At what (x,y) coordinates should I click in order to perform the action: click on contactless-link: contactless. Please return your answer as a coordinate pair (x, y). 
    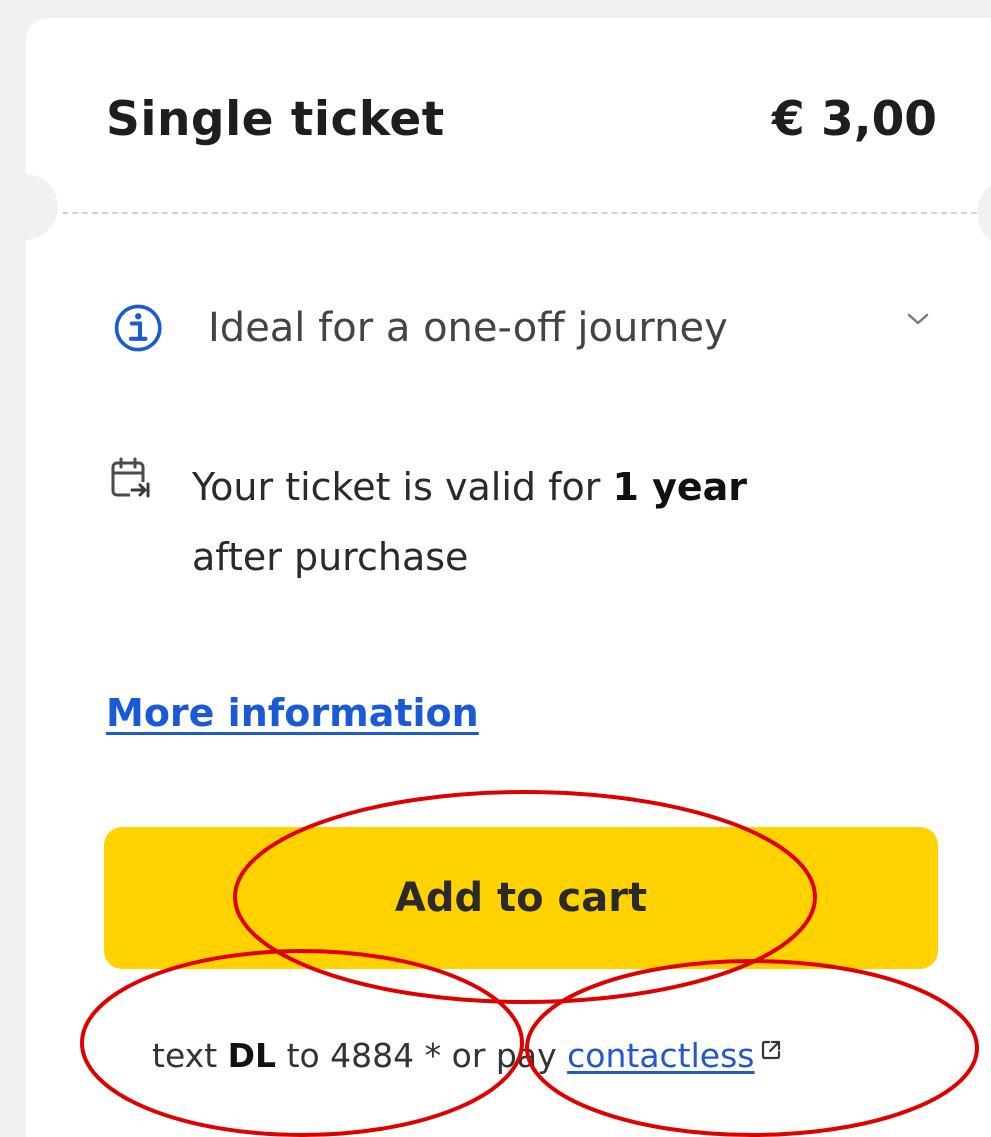
    Looking at the image, I should click on (660, 1055).